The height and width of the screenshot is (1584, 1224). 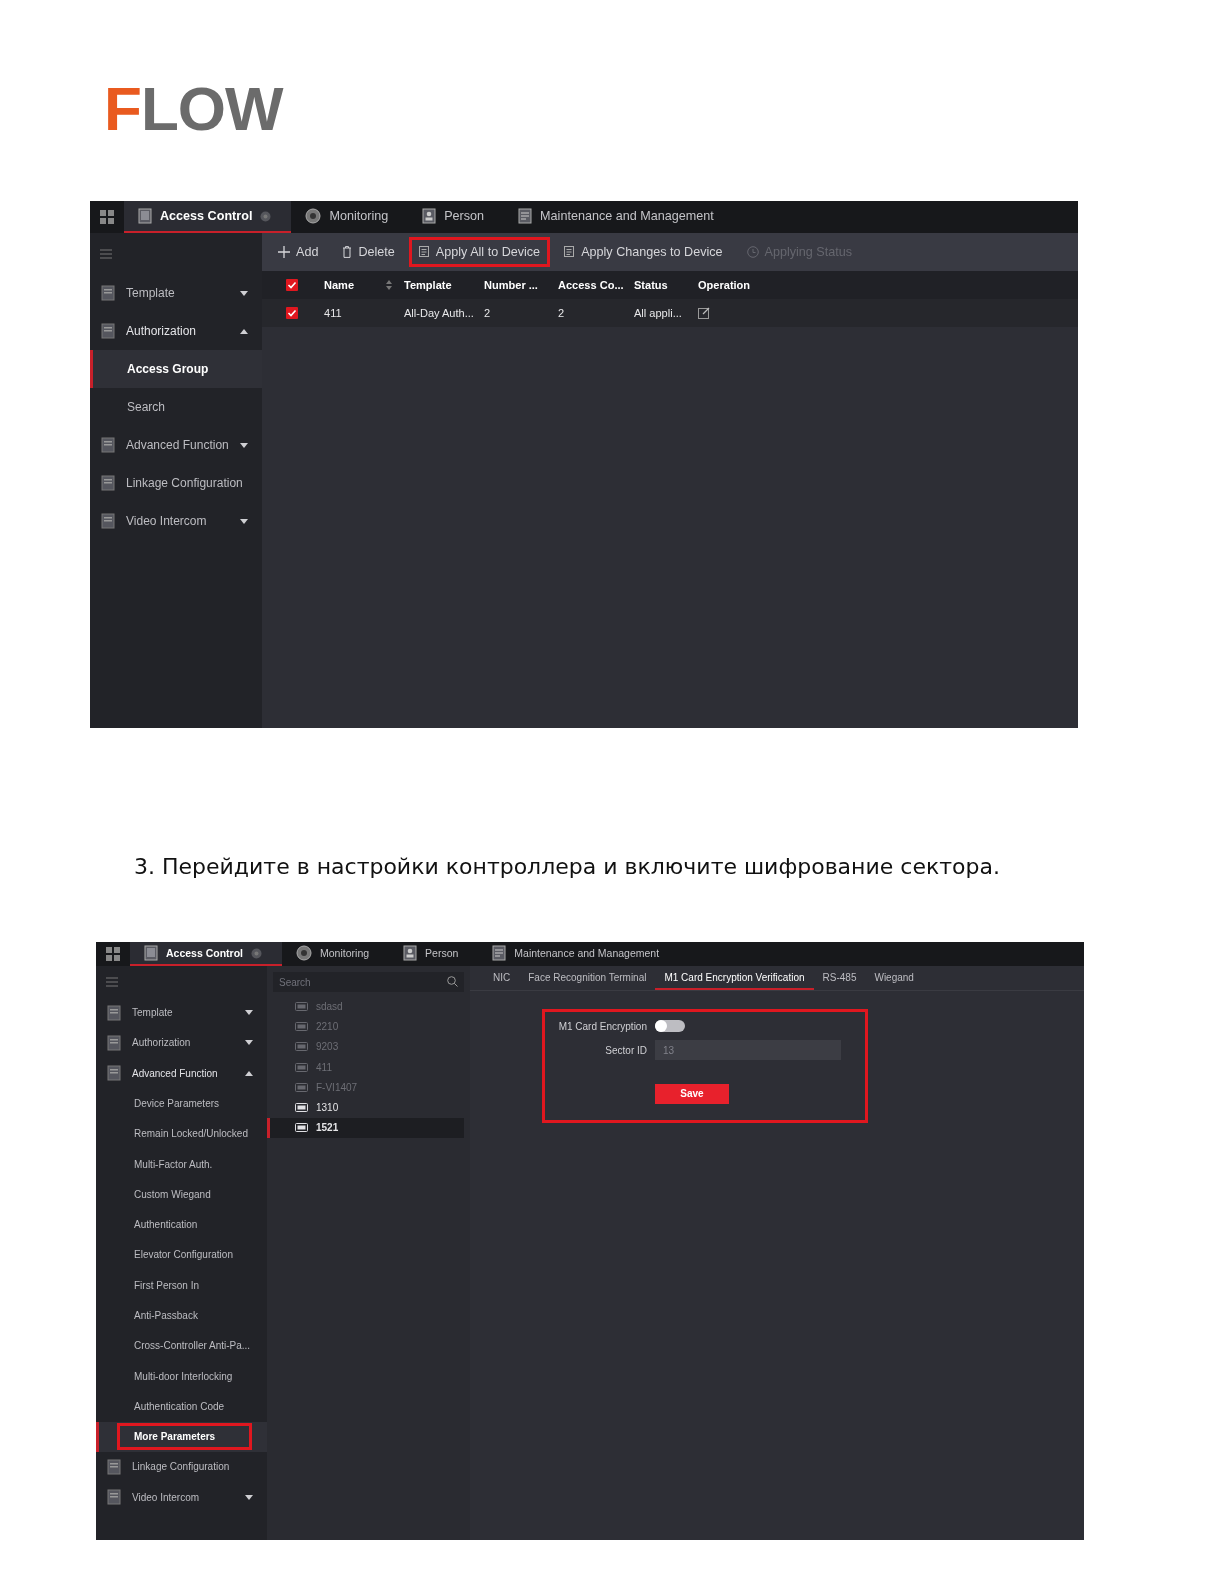 What do you see at coordinates (181, 1376) in the screenshot?
I see `sidebar-subitem: Multi-door Interlocking` at bounding box center [181, 1376].